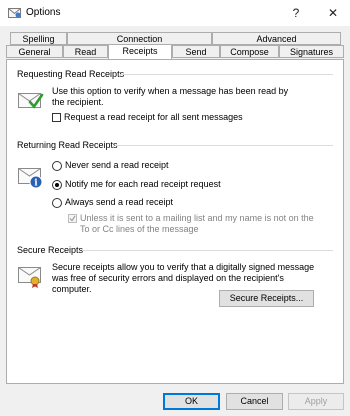 This screenshot has height=416, width=350. What do you see at coordinates (296, 13) in the screenshot?
I see `help-button: ?` at bounding box center [296, 13].